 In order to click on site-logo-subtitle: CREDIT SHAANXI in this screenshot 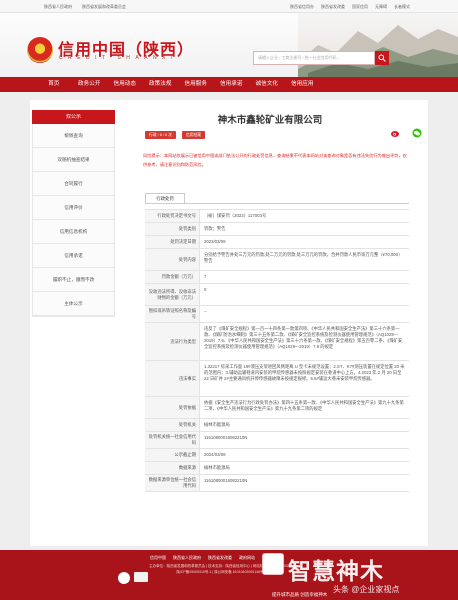, I will do `click(118, 58)`.